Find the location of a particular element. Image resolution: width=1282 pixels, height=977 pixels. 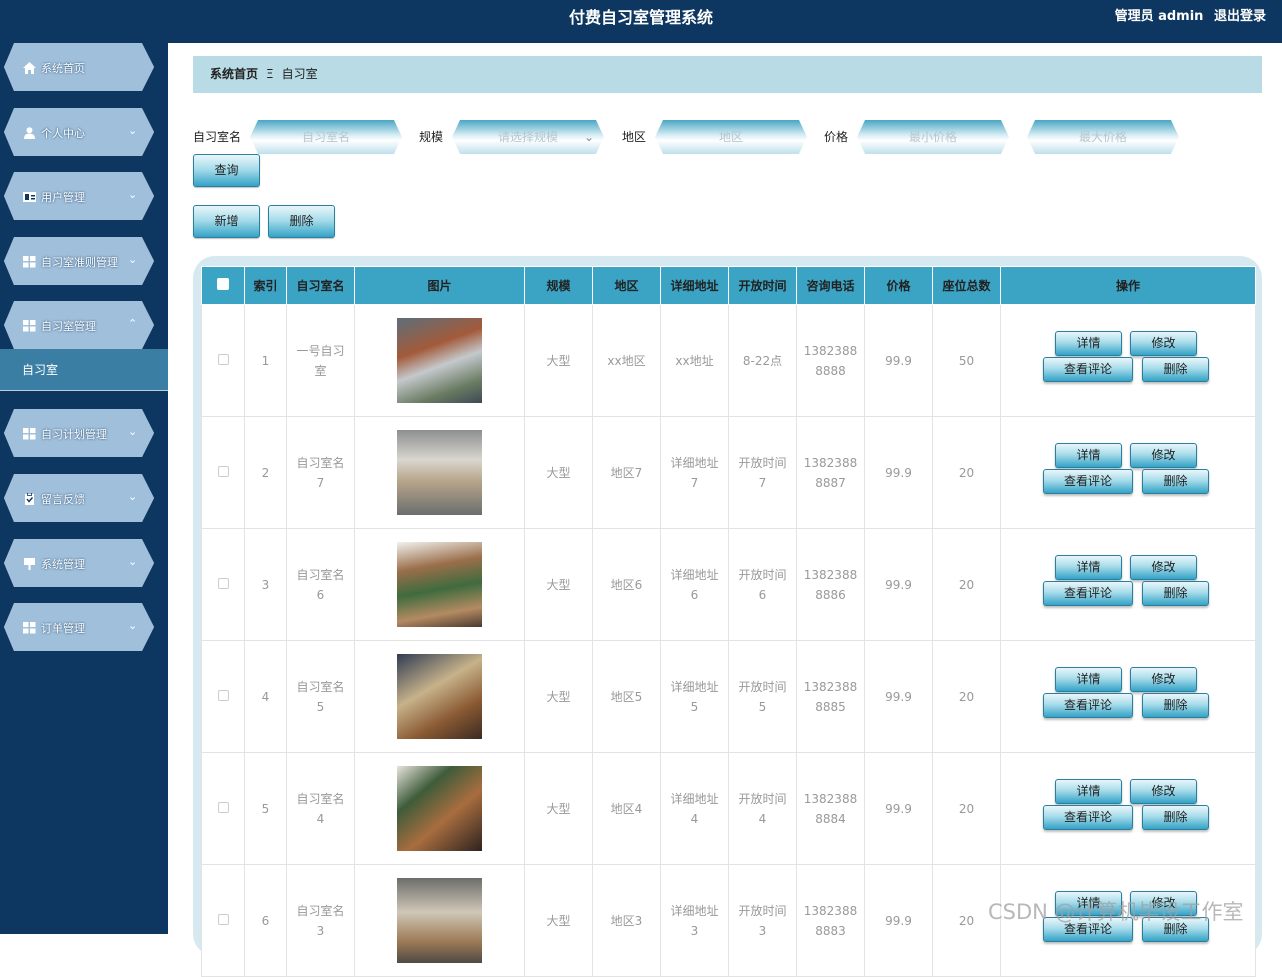

col-image: 图片 is located at coordinates (439, 285).